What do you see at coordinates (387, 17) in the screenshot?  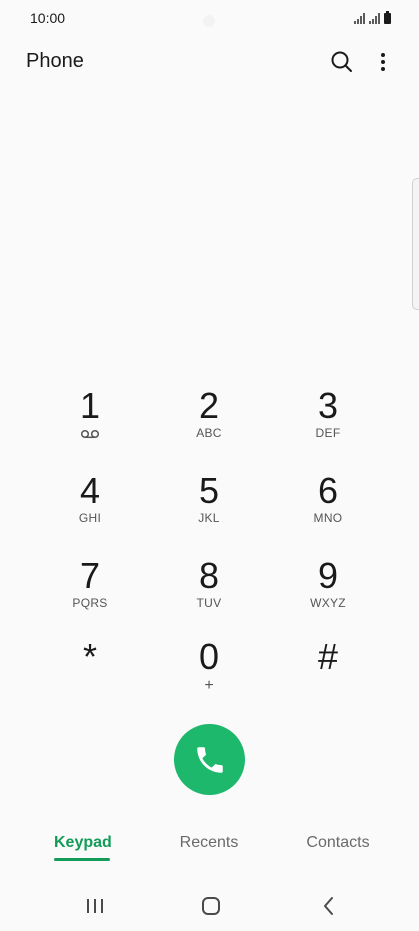 I see `battery-icon` at bounding box center [387, 17].